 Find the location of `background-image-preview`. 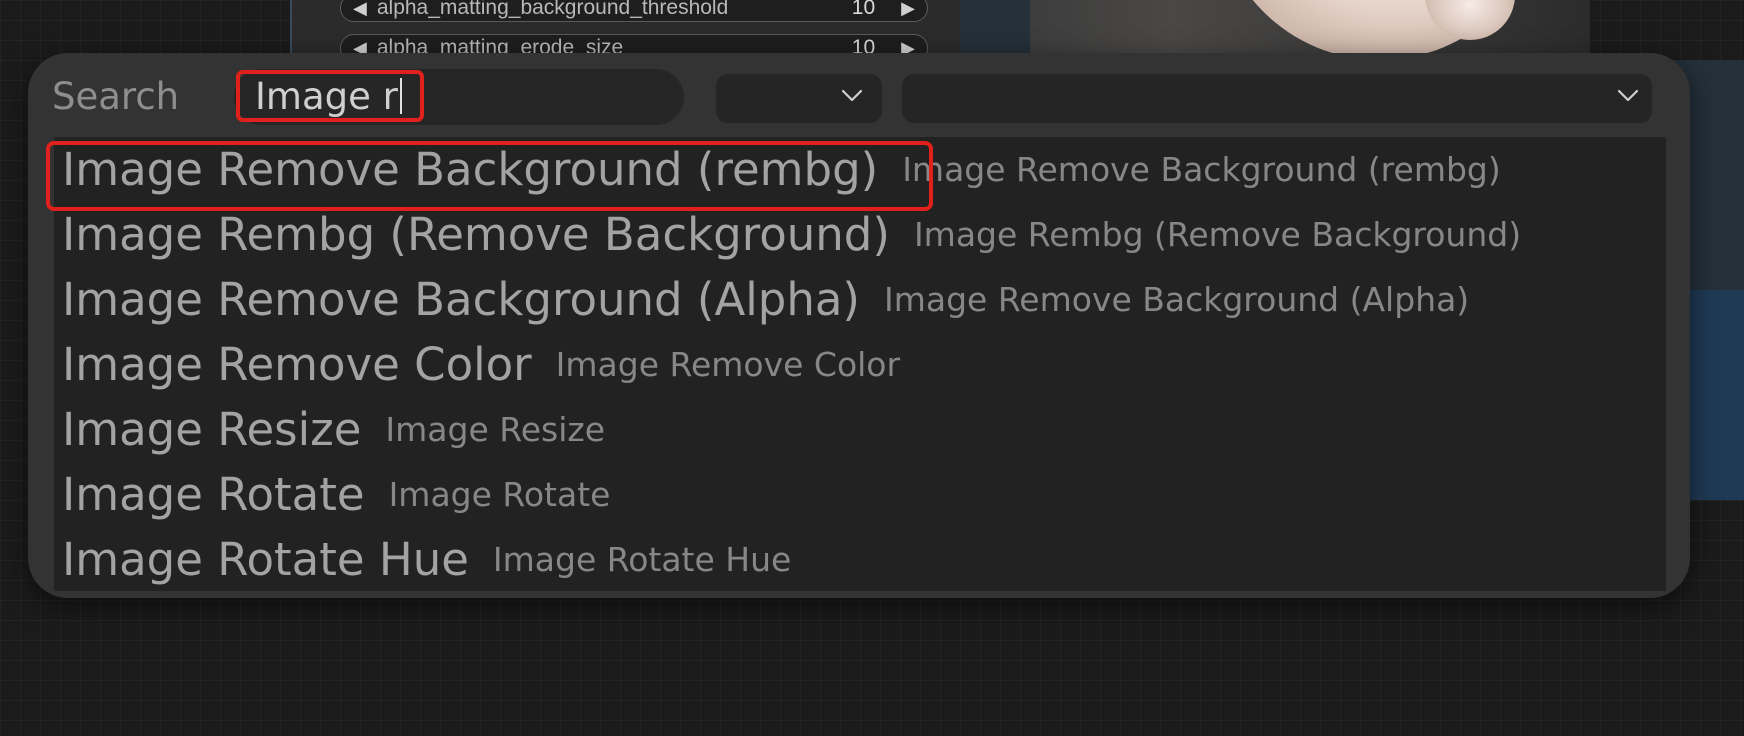

background-image-preview is located at coordinates (1310, 30).